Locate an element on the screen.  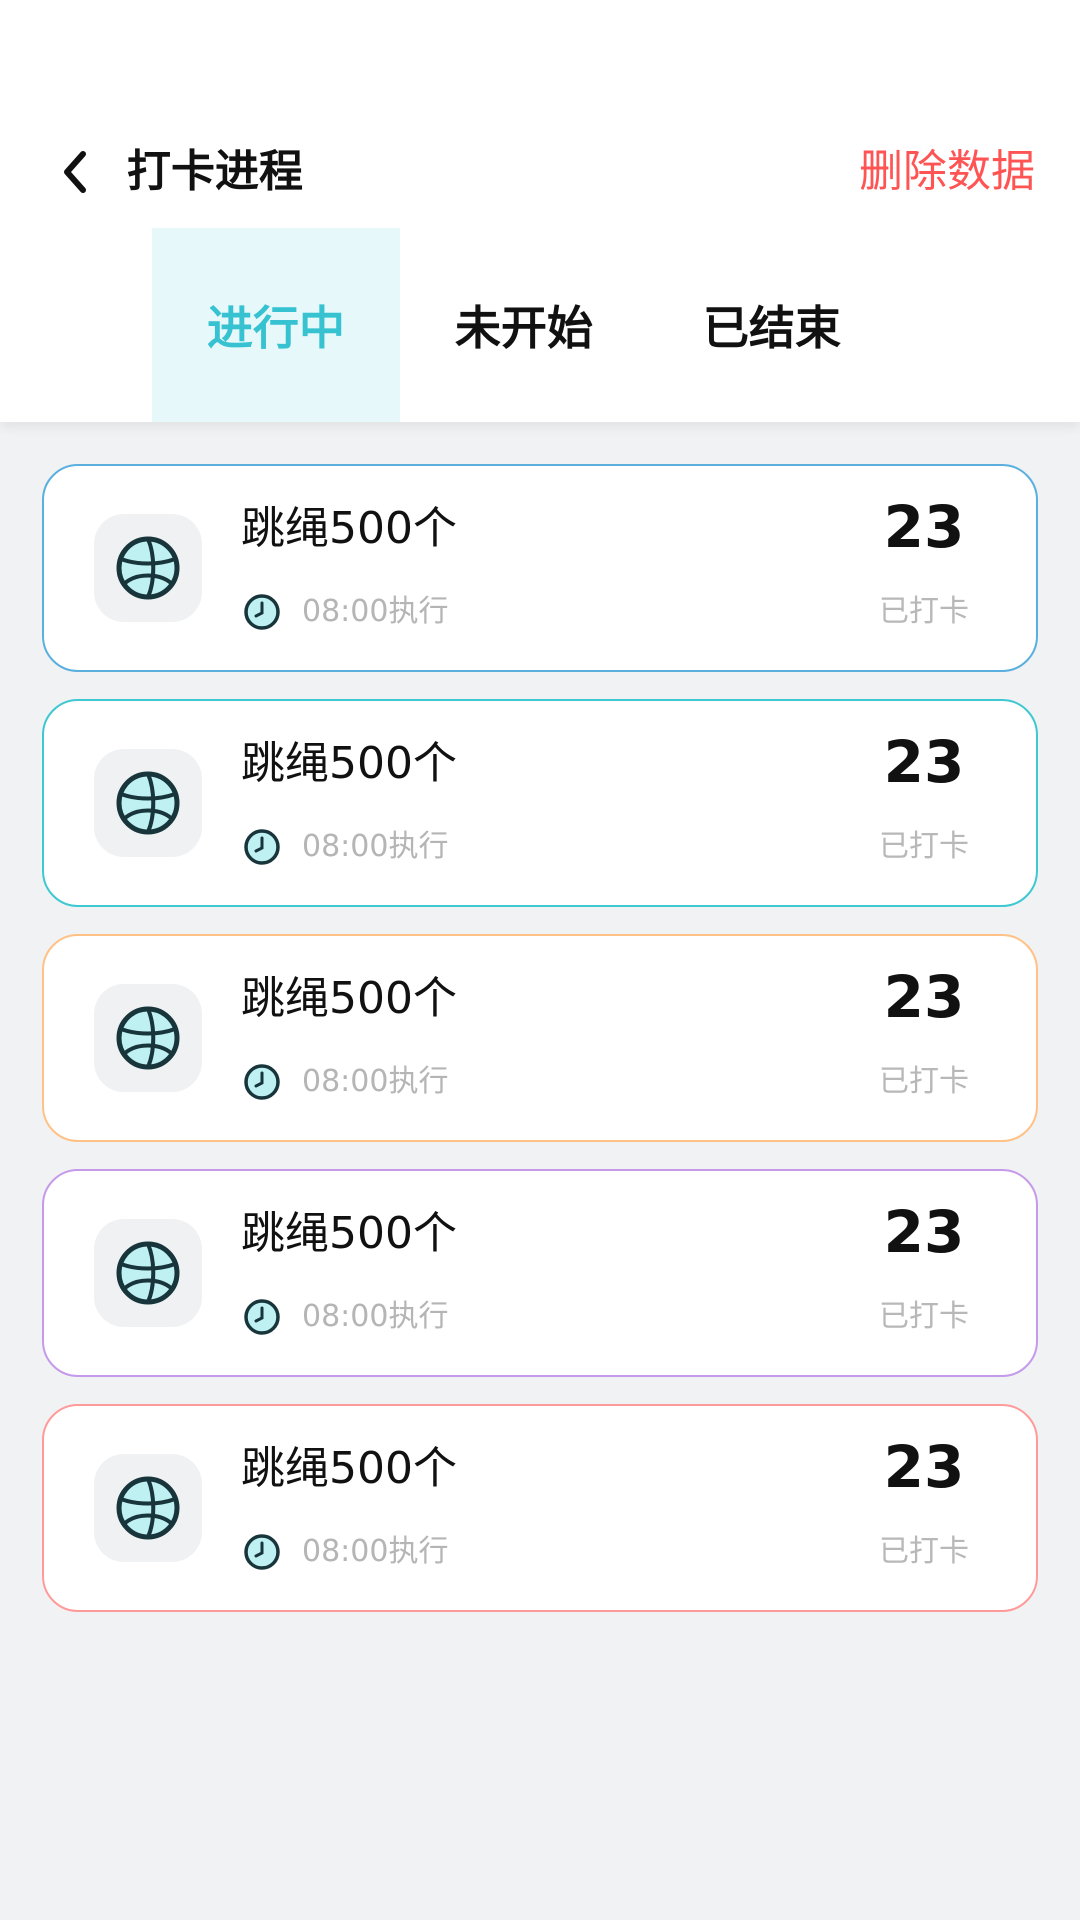
tab-in-progress: 进行中 is located at coordinates (276, 325).